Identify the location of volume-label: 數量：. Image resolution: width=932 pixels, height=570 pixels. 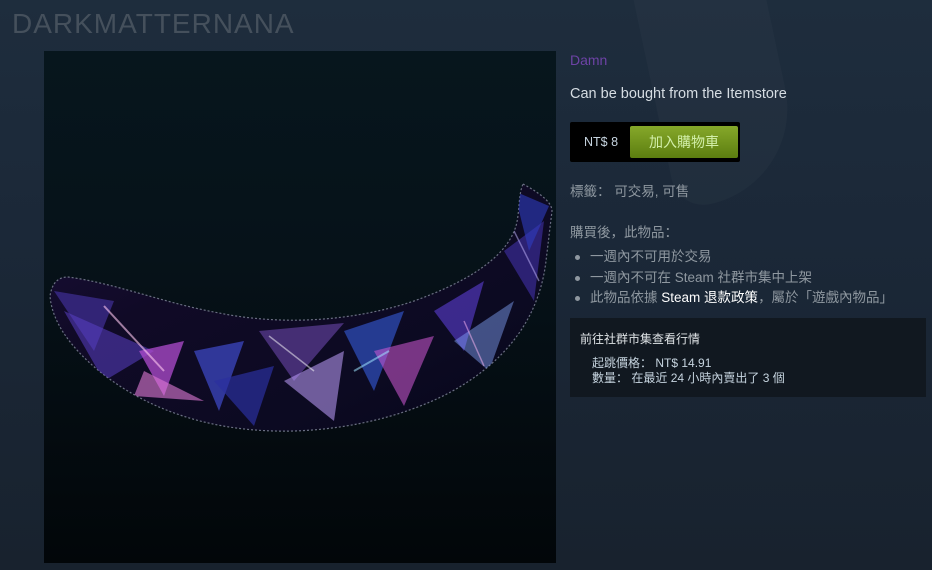
(610, 378).